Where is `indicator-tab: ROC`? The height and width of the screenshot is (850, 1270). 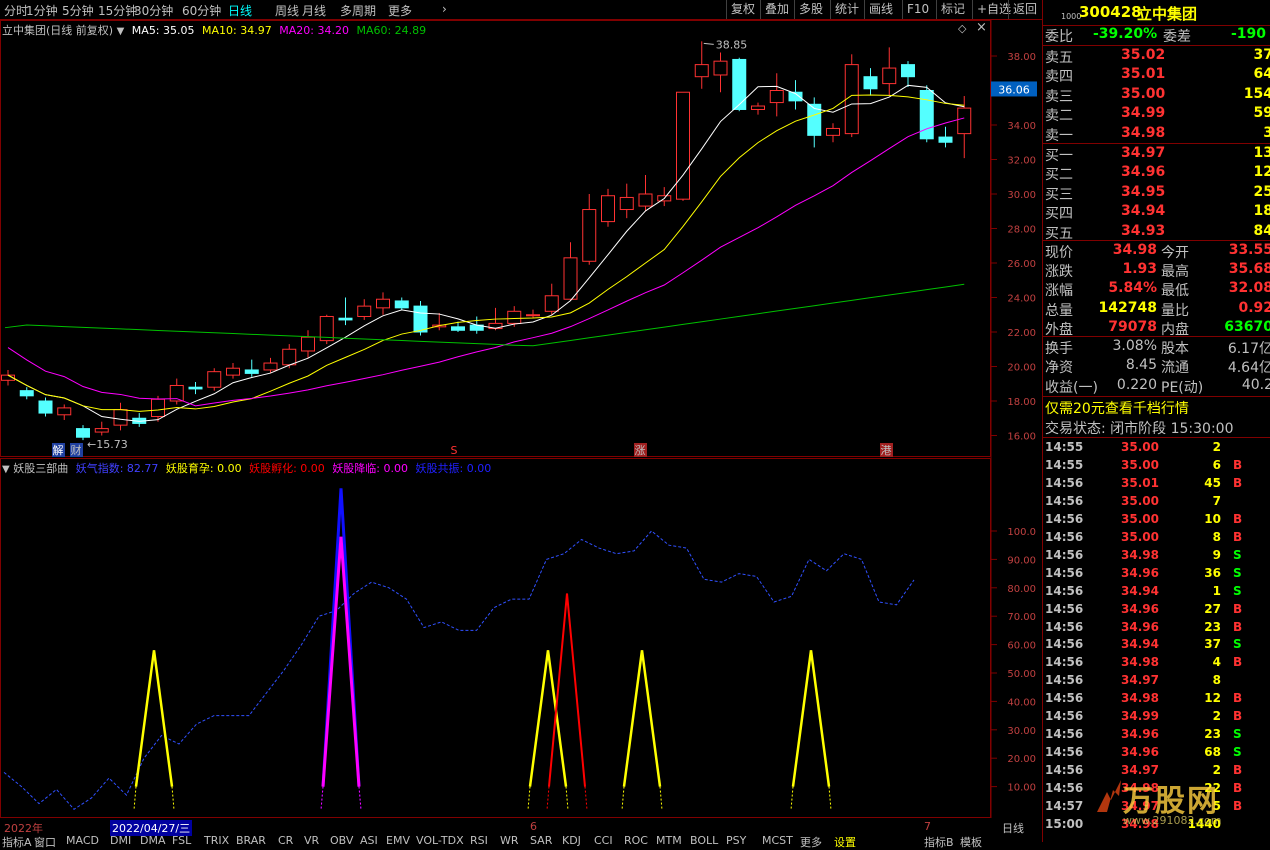 indicator-tab: ROC is located at coordinates (636, 840).